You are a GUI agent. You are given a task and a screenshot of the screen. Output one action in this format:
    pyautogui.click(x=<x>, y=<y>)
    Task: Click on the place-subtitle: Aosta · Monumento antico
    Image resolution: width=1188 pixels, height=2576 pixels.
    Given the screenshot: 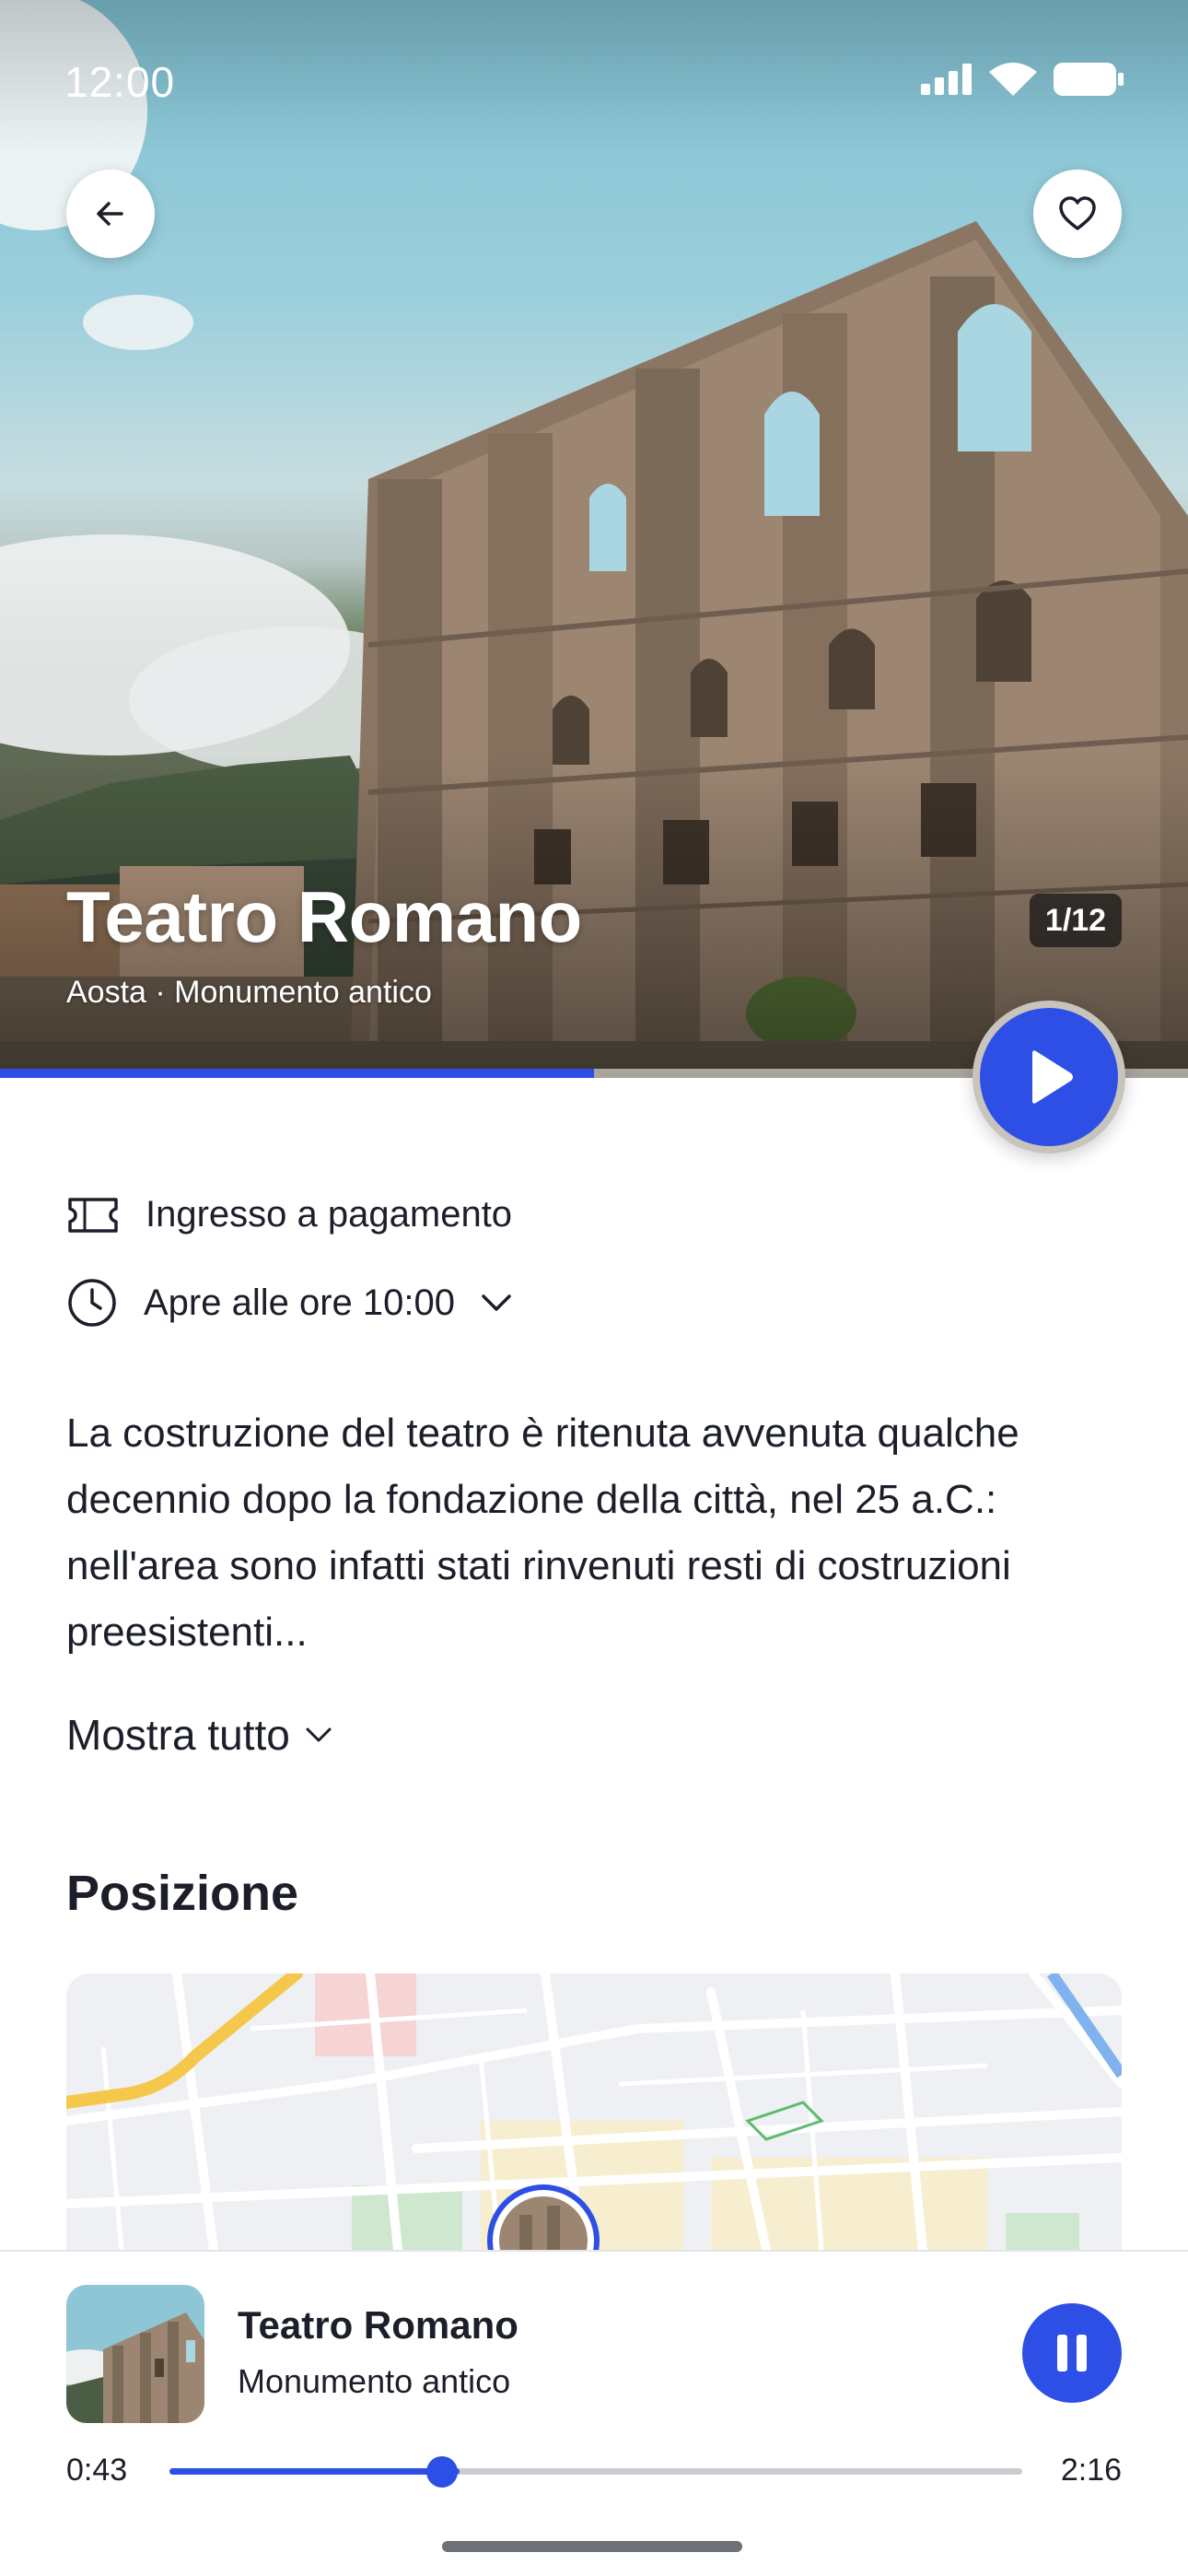 What is the action you would take?
    pyautogui.click(x=249, y=993)
    